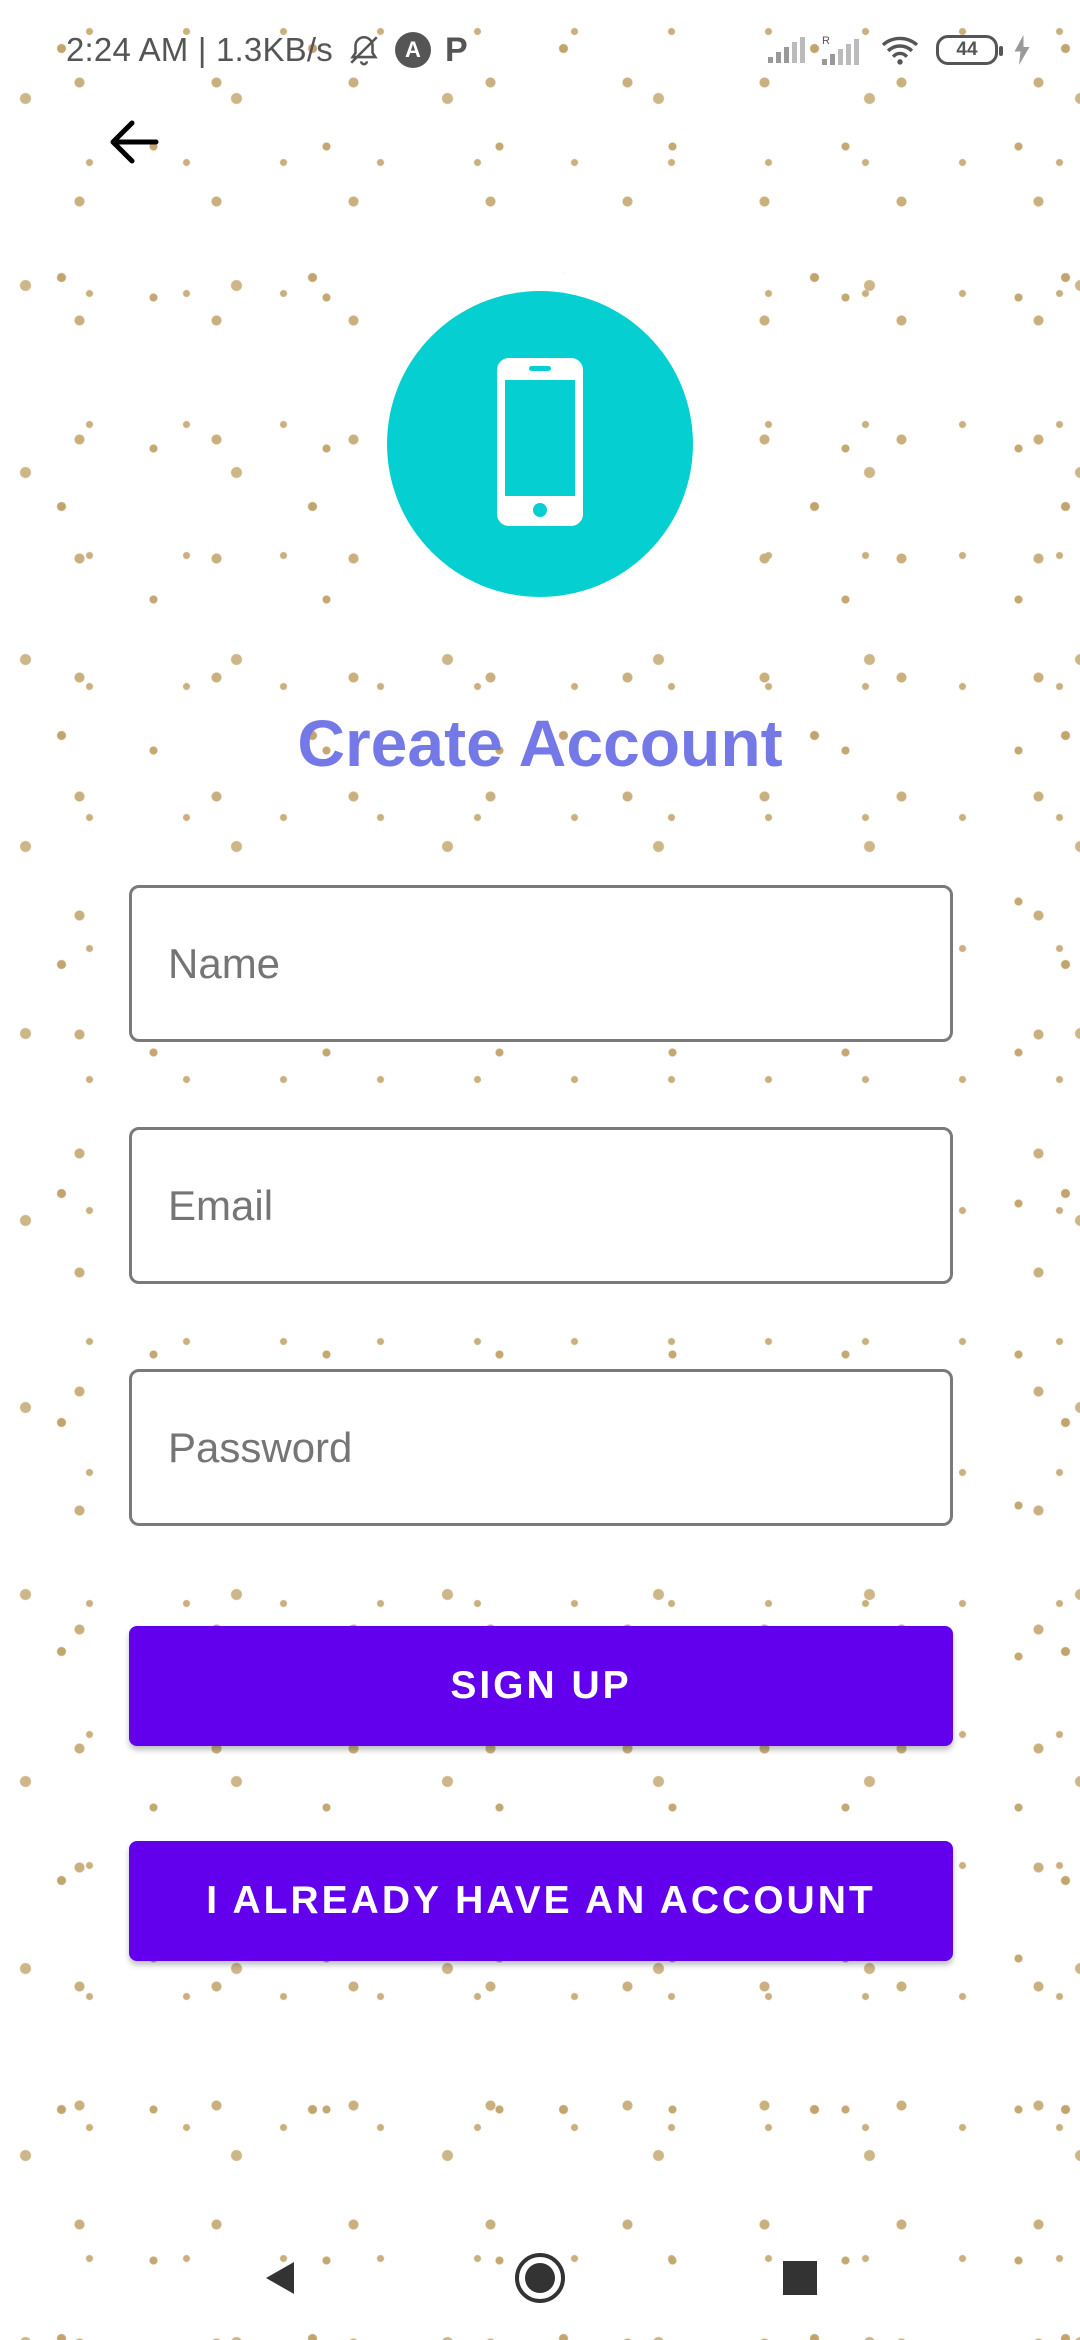 The image size is (1080, 2340). Describe the element at coordinates (1022, 50) in the screenshot. I see `charging-icon` at that location.